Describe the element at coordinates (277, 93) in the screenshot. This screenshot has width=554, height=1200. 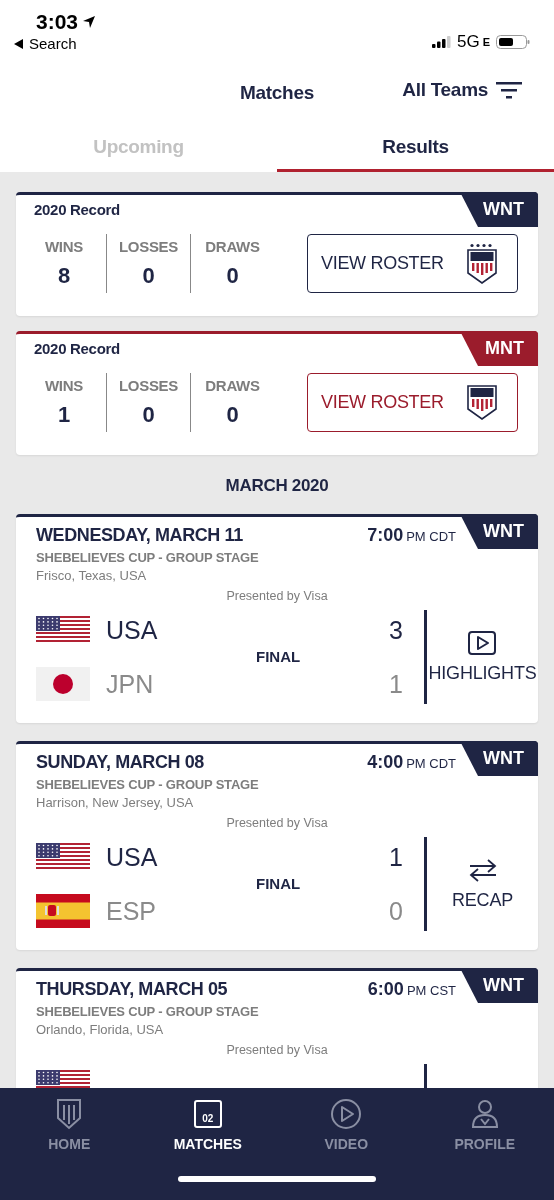
I see `page-title: Matches` at that location.